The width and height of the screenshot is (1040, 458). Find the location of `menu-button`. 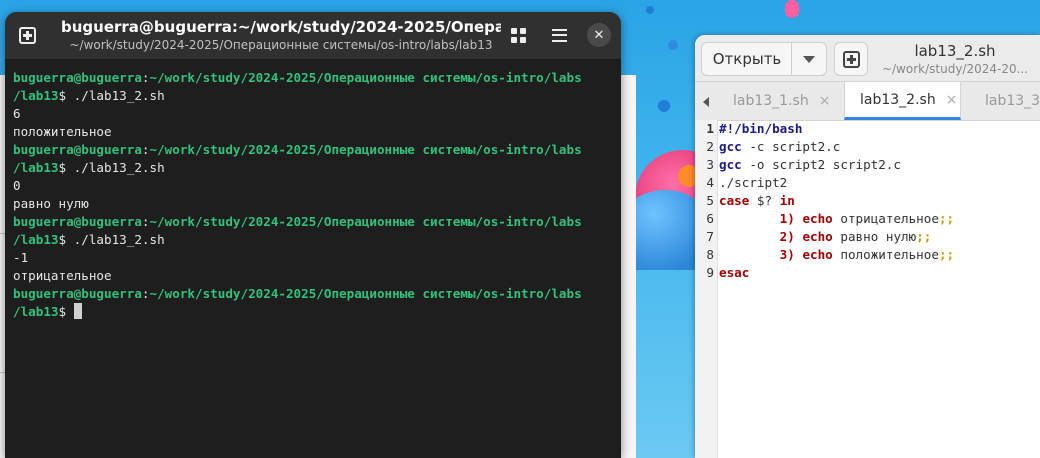

menu-button is located at coordinates (559, 35).